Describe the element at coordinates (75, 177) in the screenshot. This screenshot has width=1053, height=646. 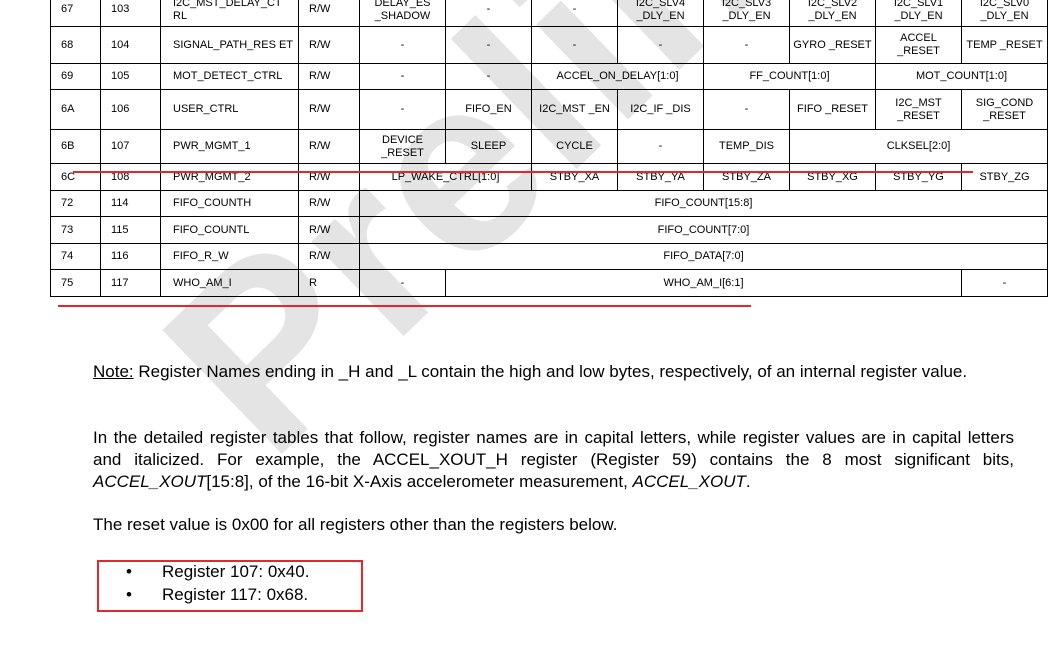
I see `addr-hex-cell: 6C` at that location.